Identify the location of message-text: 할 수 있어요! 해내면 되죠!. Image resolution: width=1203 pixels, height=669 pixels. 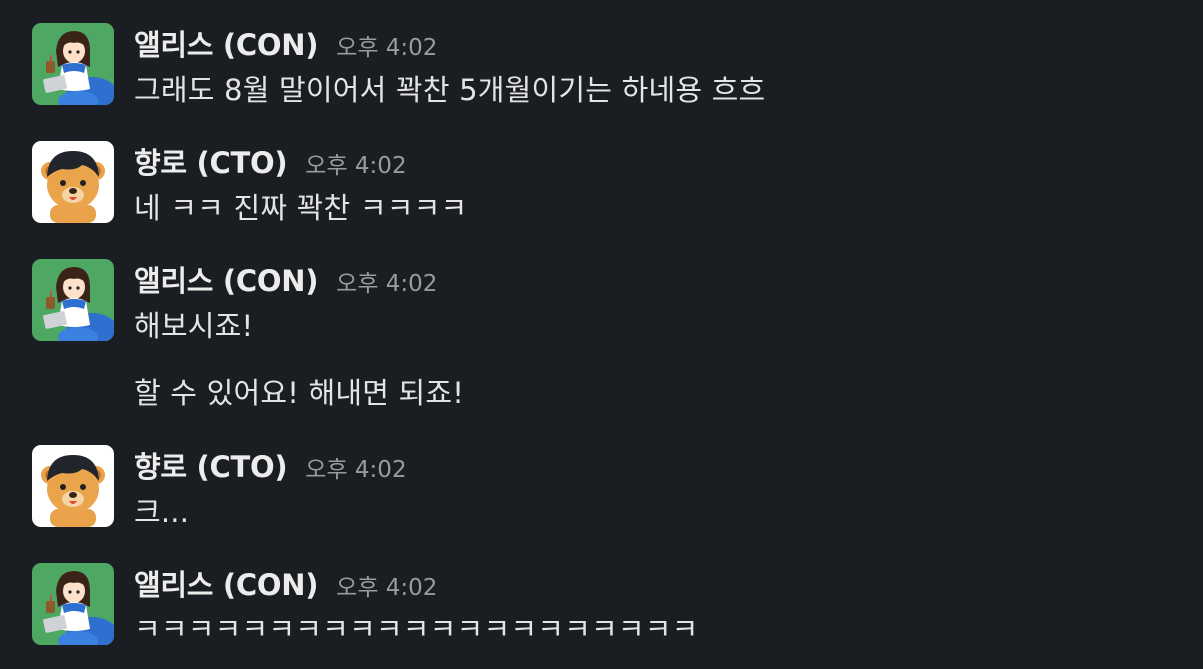
(299, 393).